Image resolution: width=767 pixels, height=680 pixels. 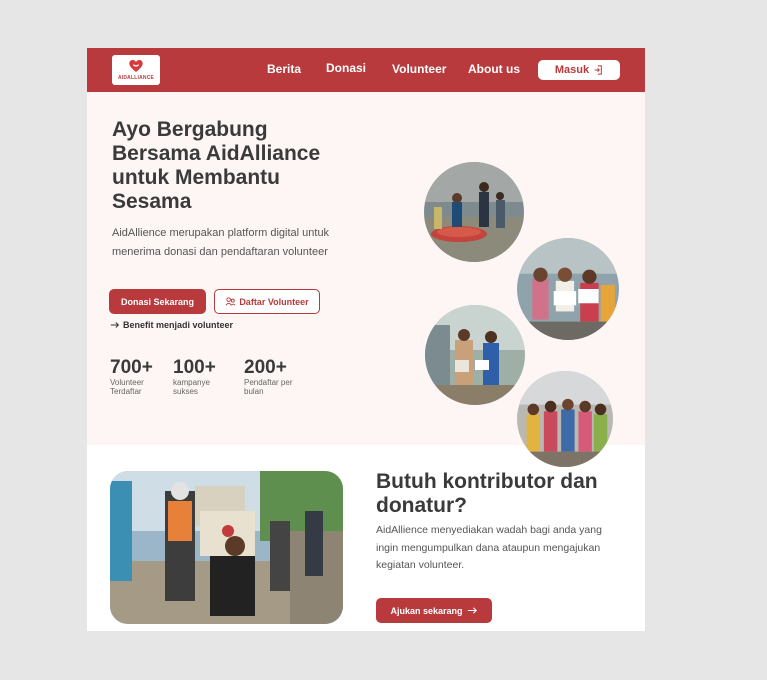 What do you see at coordinates (191, 387) in the screenshot?
I see `stat-label: kampanye sukses` at bounding box center [191, 387].